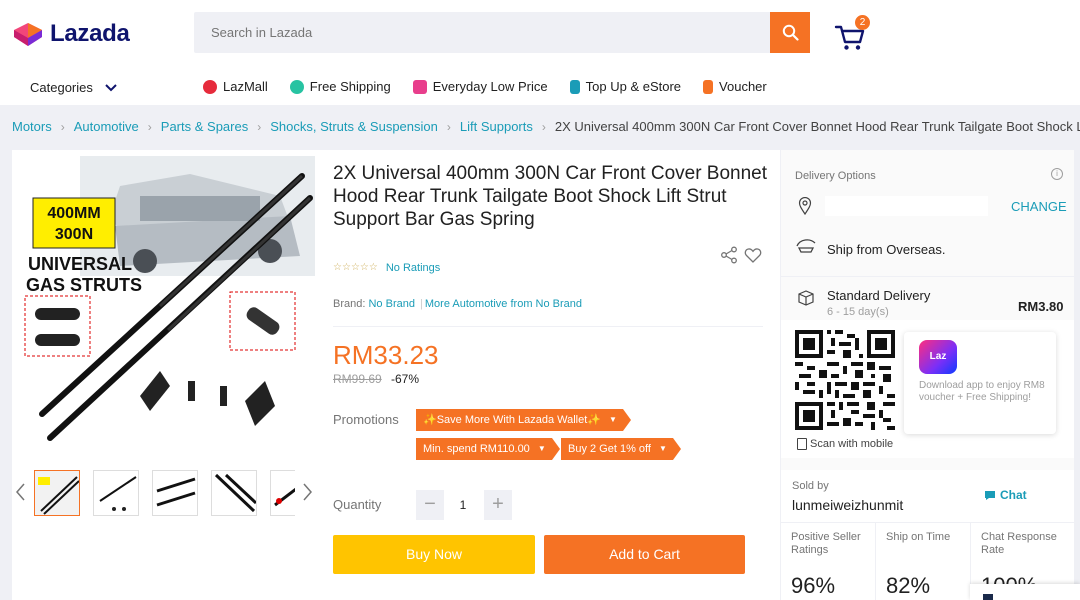 The image size is (1080, 600). What do you see at coordinates (61, 87) in the screenshot?
I see `categories-label: Categories` at bounding box center [61, 87].